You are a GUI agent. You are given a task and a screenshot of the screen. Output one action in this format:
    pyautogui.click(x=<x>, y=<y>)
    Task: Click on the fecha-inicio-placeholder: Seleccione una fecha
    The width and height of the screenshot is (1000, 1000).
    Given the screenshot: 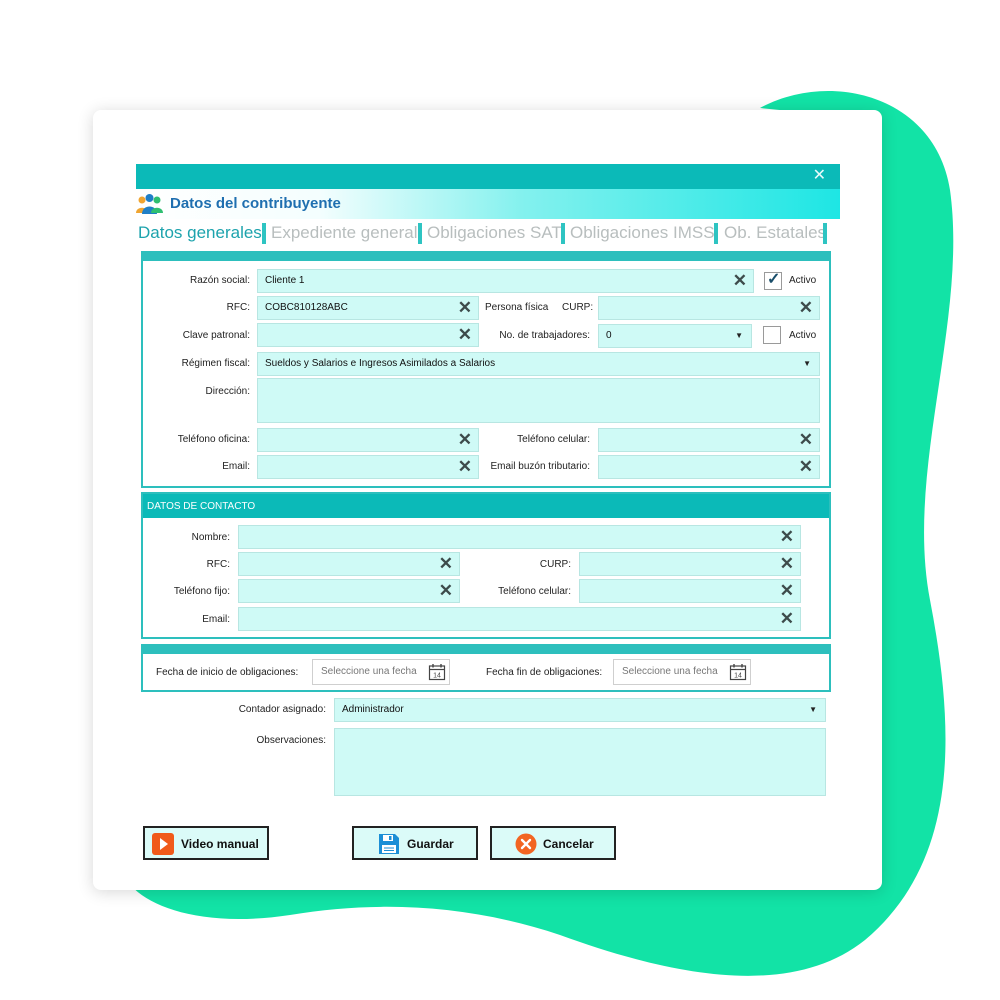 What is the action you would take?
    pyautogui.click(x=369, y=671)
    